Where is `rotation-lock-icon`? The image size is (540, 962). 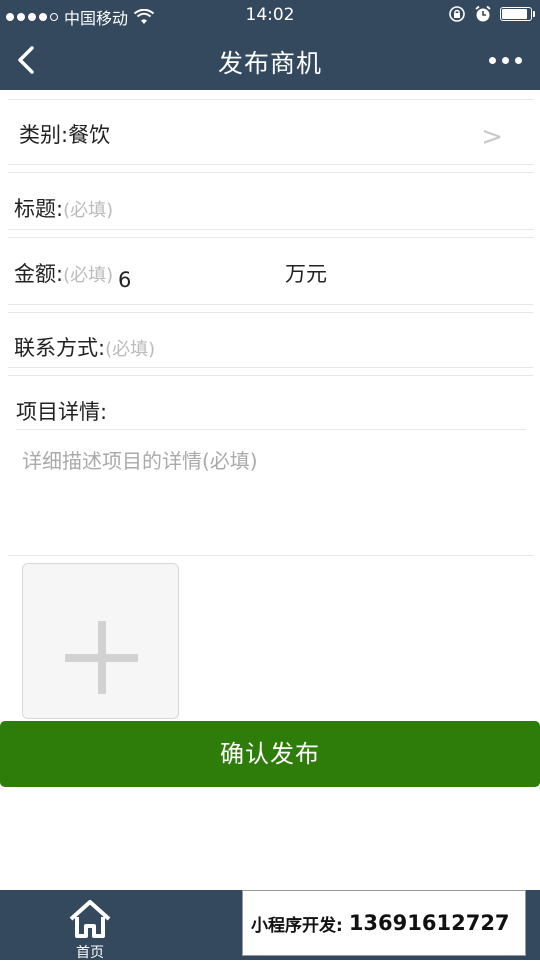 rotation-lock-icon is located at coordinates (457, 14).